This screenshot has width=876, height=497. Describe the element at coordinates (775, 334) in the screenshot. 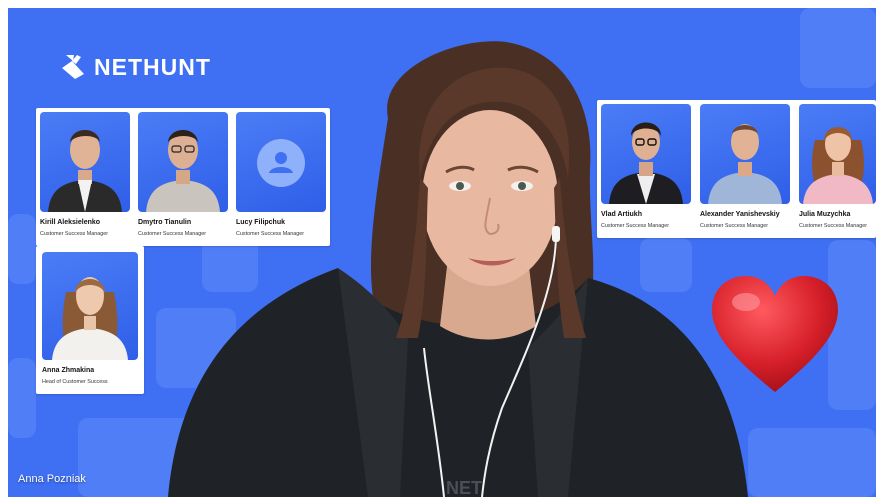

I see `heart-icon` at that location.